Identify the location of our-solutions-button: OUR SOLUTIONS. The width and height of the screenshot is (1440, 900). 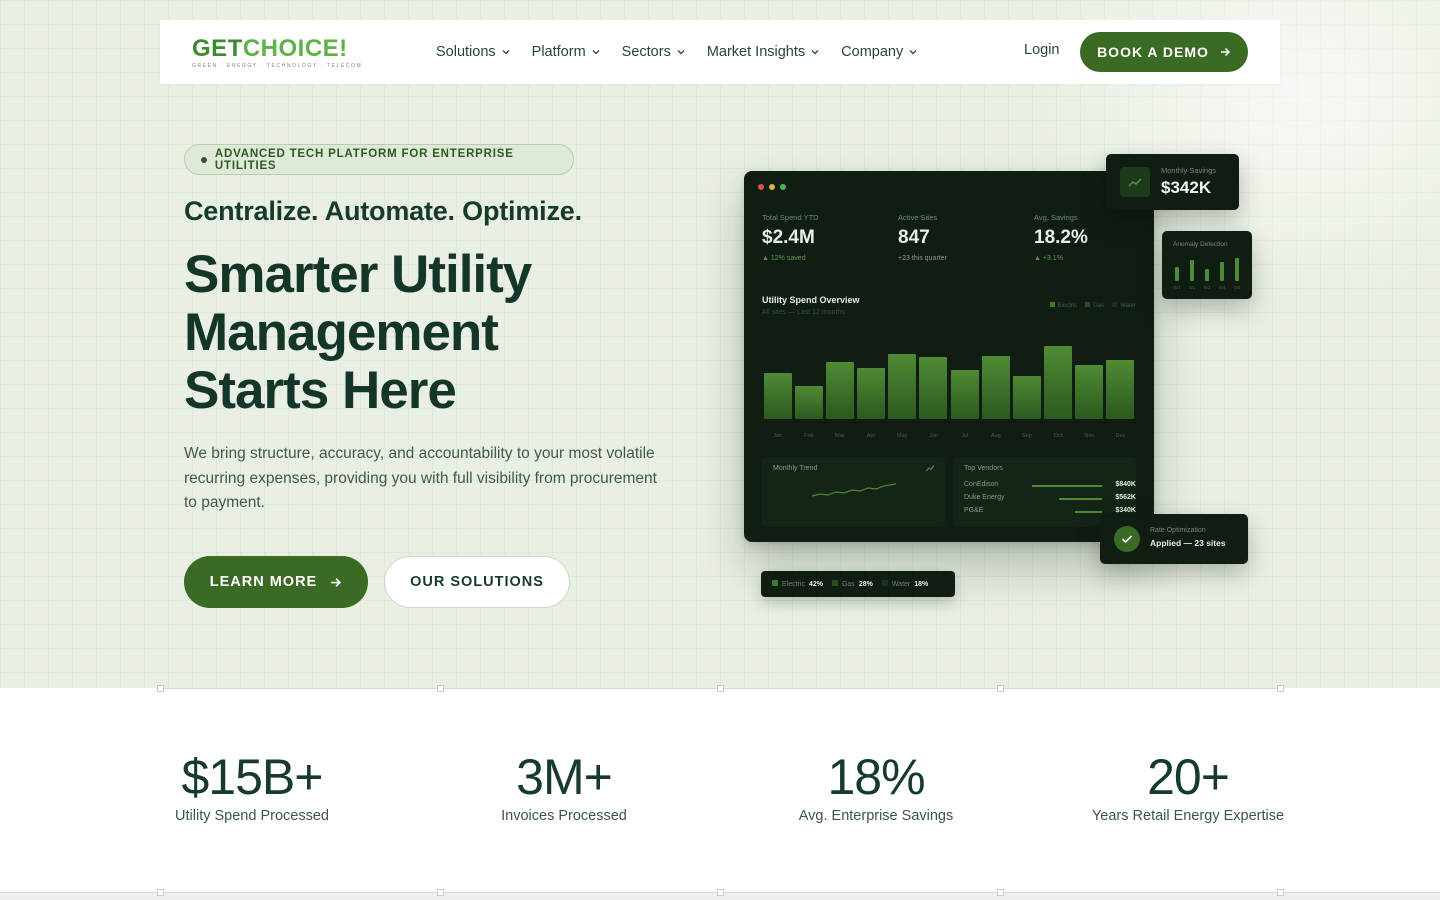
(477, 582).